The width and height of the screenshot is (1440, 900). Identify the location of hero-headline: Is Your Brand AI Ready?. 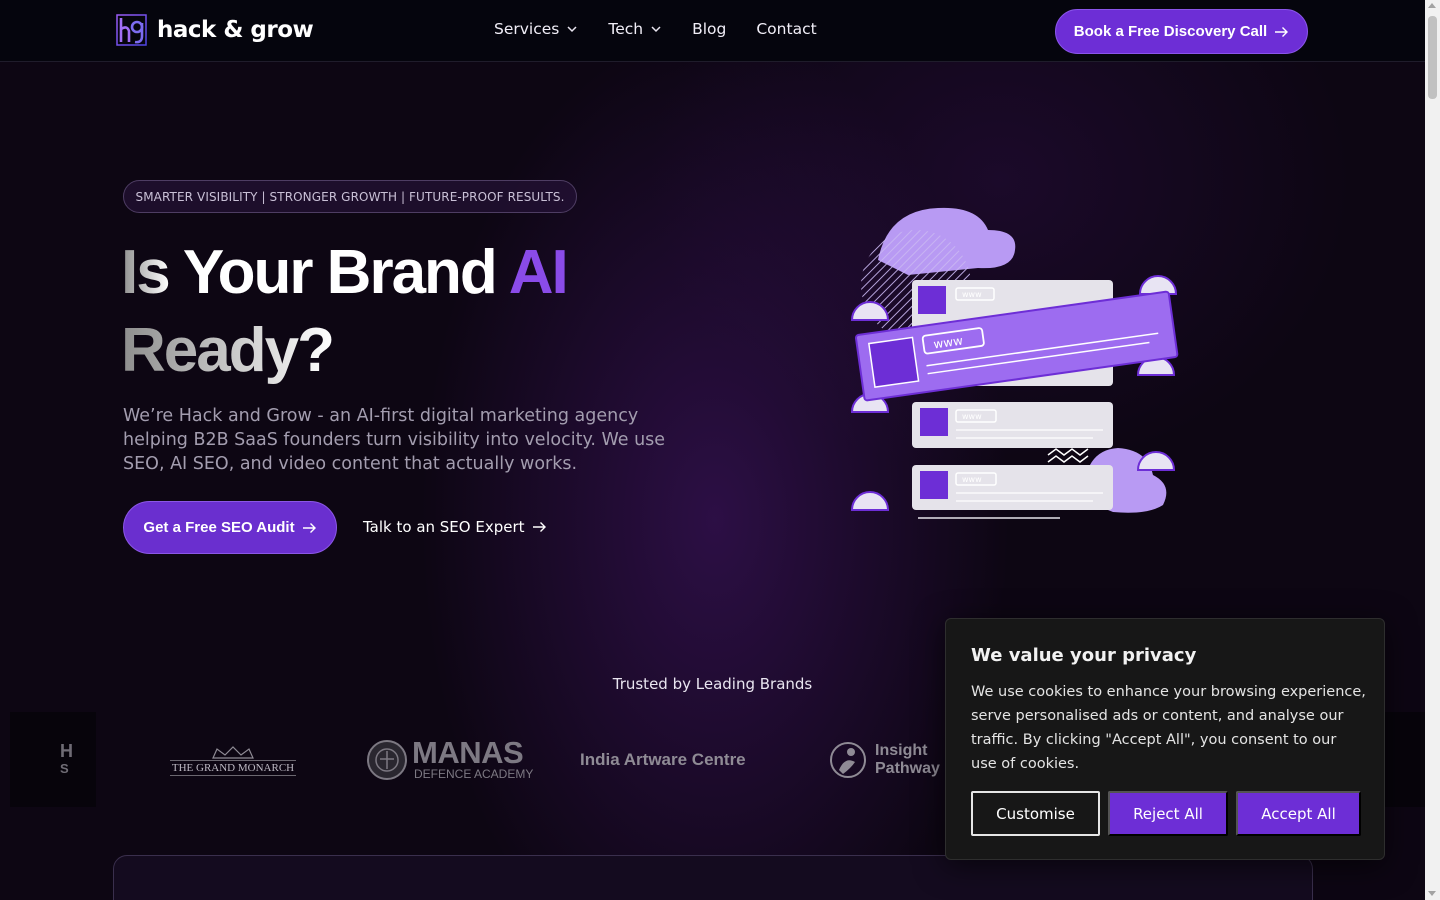
(345, 312).